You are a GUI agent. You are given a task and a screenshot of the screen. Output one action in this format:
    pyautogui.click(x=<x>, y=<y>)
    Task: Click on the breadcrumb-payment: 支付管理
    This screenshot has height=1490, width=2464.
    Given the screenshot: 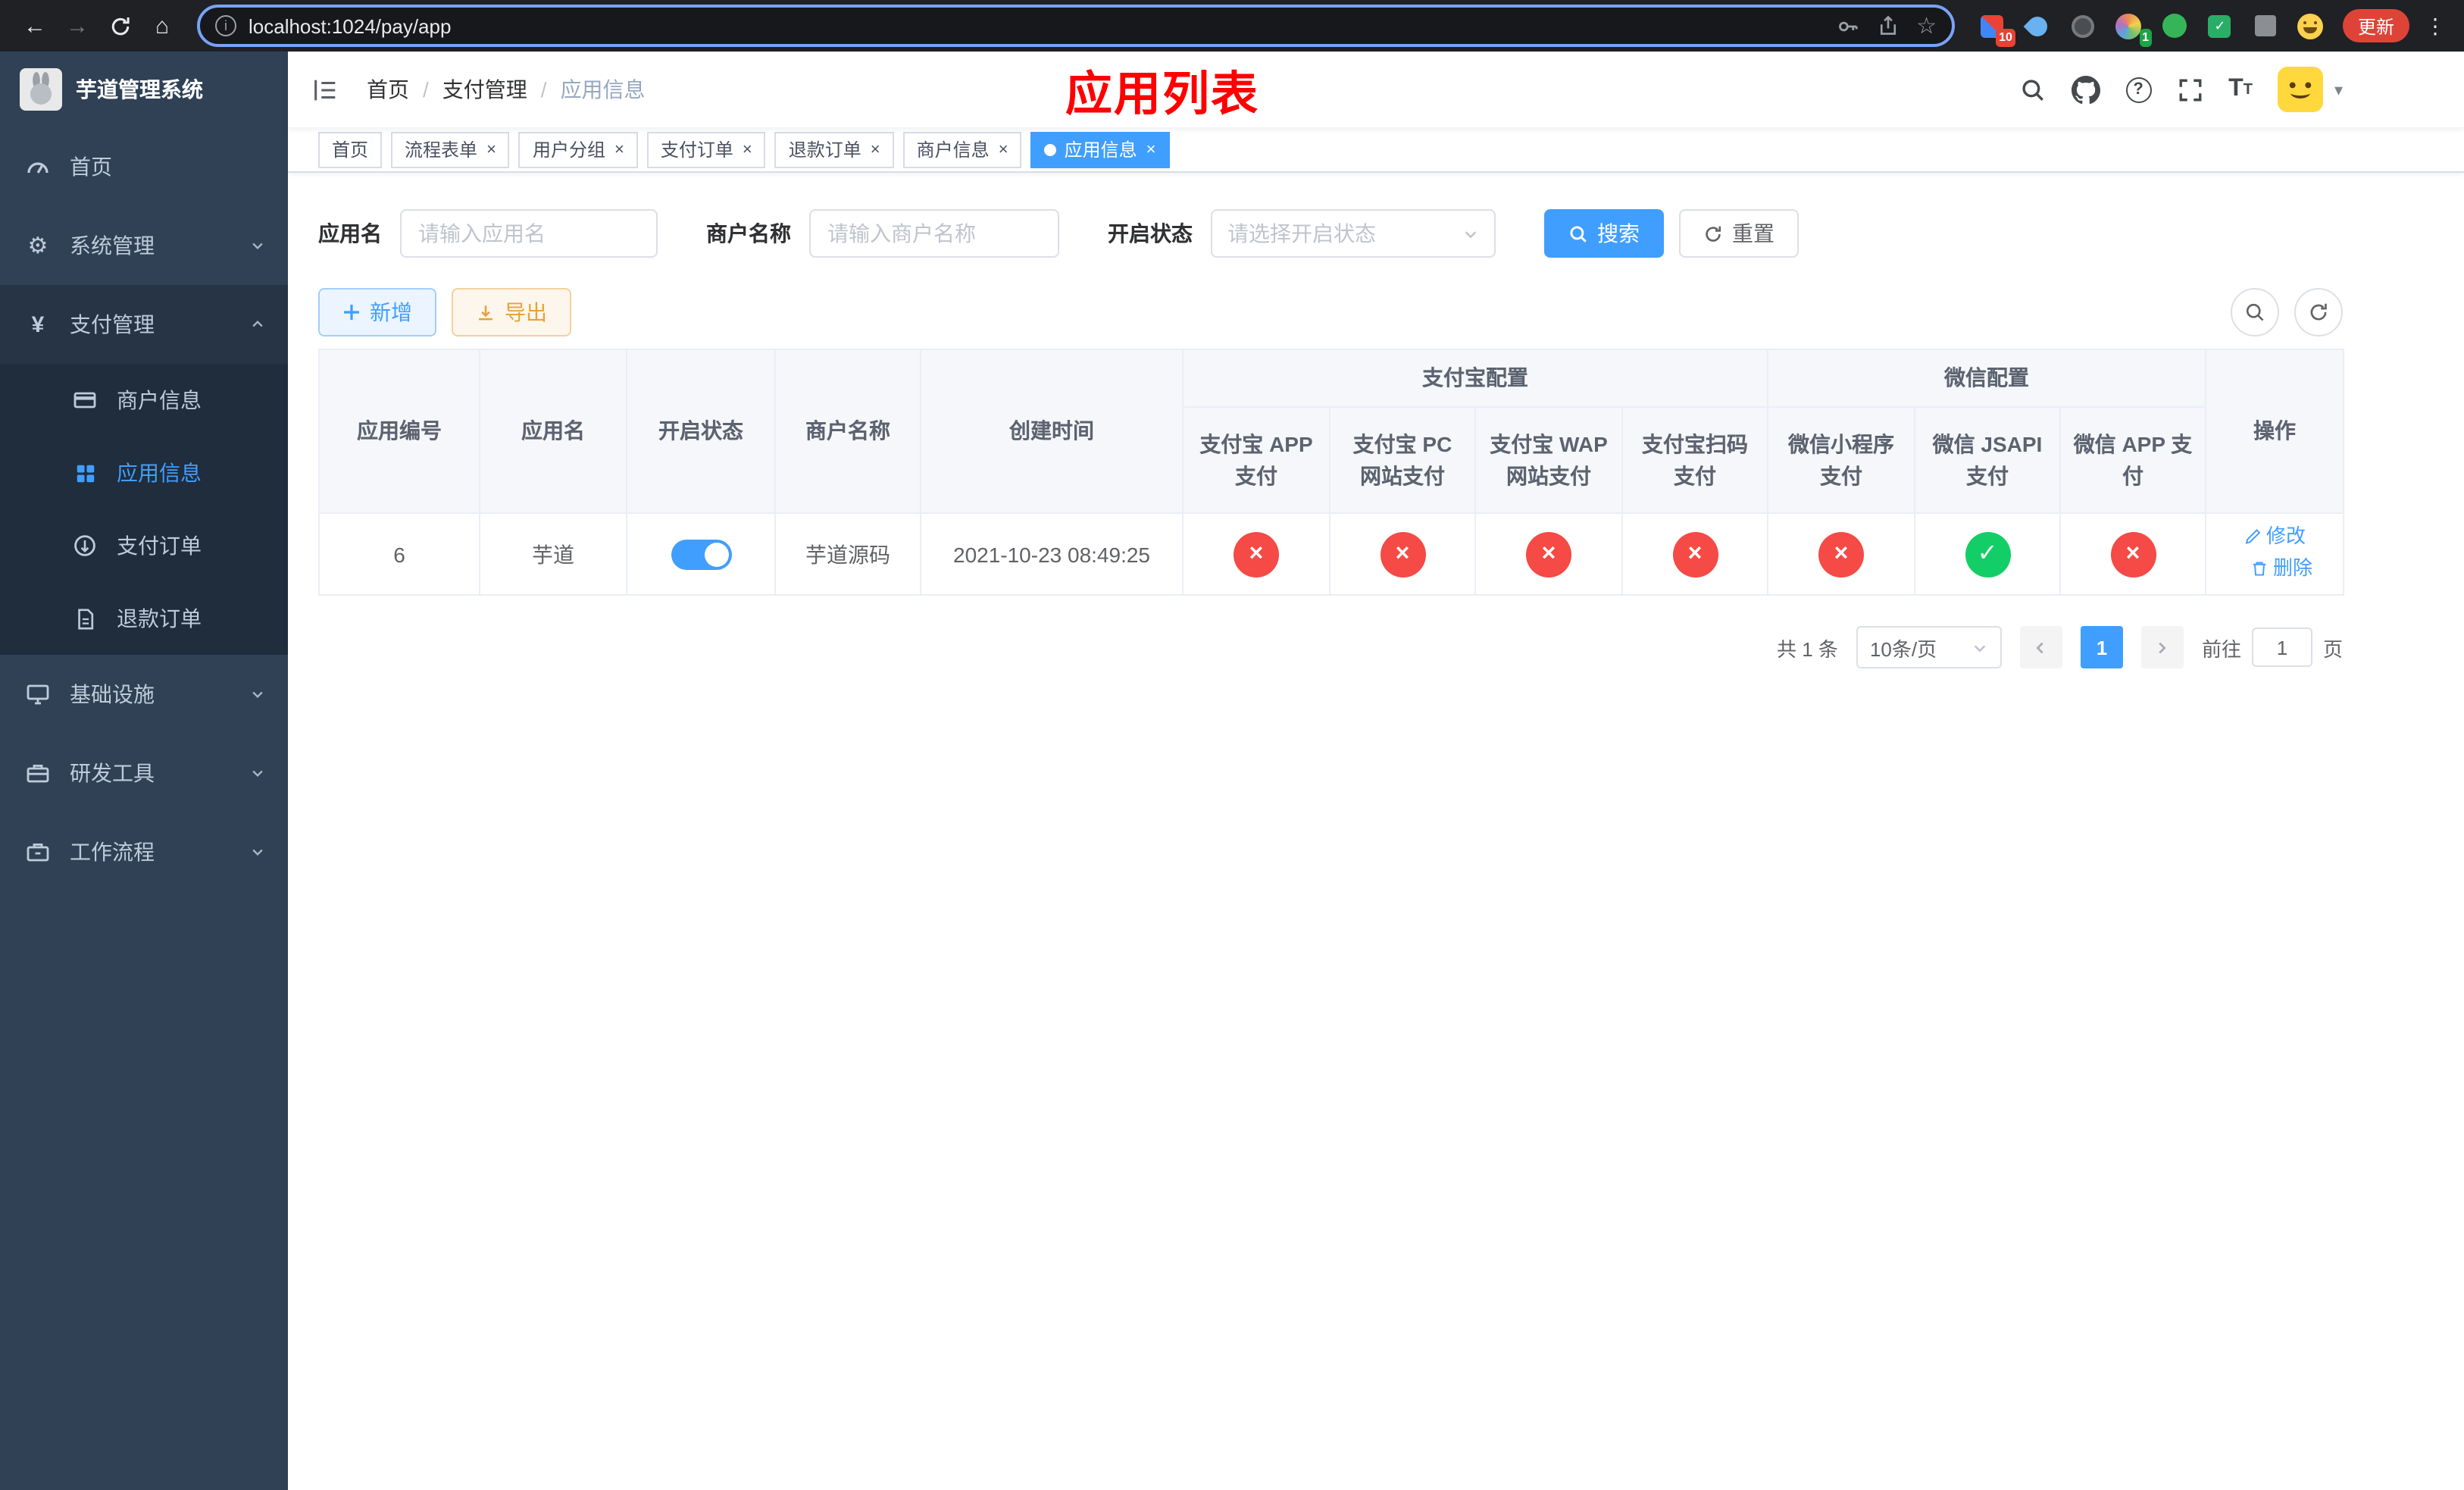 What is the action you would take?
    pyautogui.click(x=484, y=89)
    